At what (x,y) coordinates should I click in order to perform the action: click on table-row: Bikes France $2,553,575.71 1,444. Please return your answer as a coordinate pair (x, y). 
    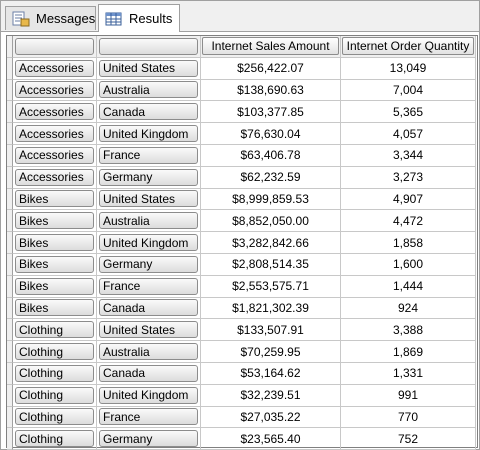
    Looking at the image, I should click on (241, 286).